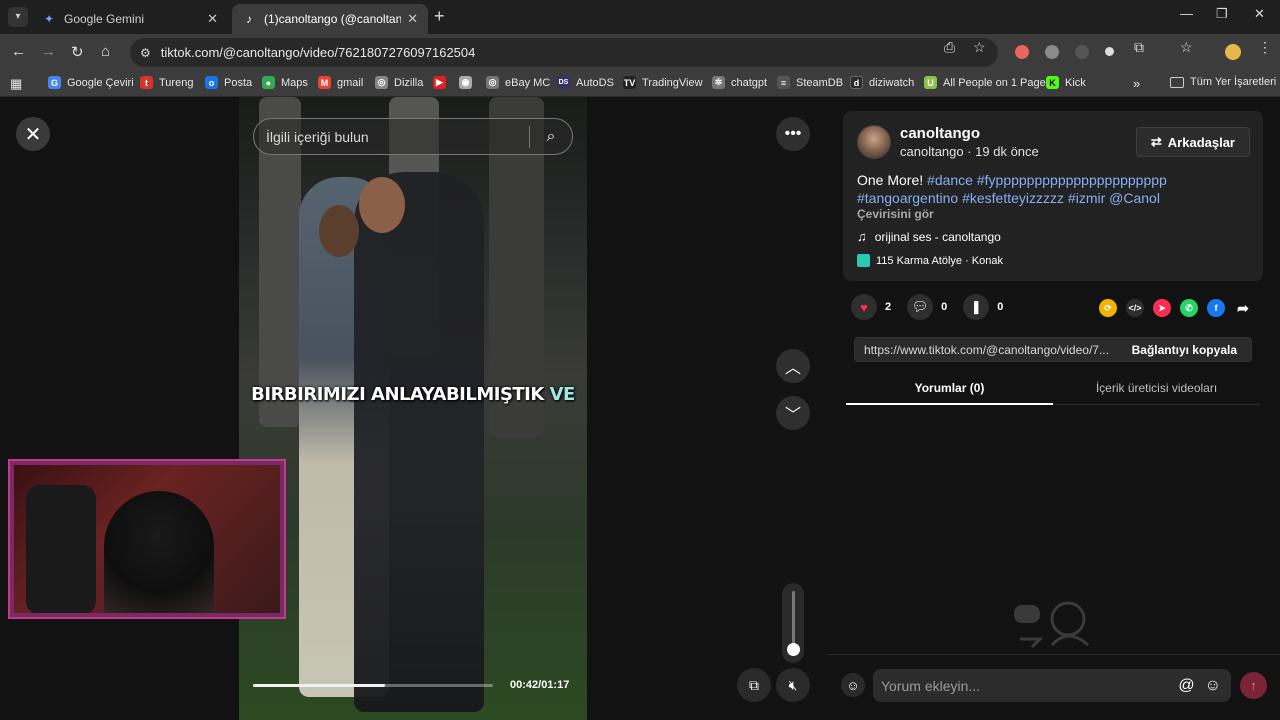  What do you see at coordinates (33, 134) in the screenshot?
I see `close-video-button: ✕` at bounding box center [33, 134].